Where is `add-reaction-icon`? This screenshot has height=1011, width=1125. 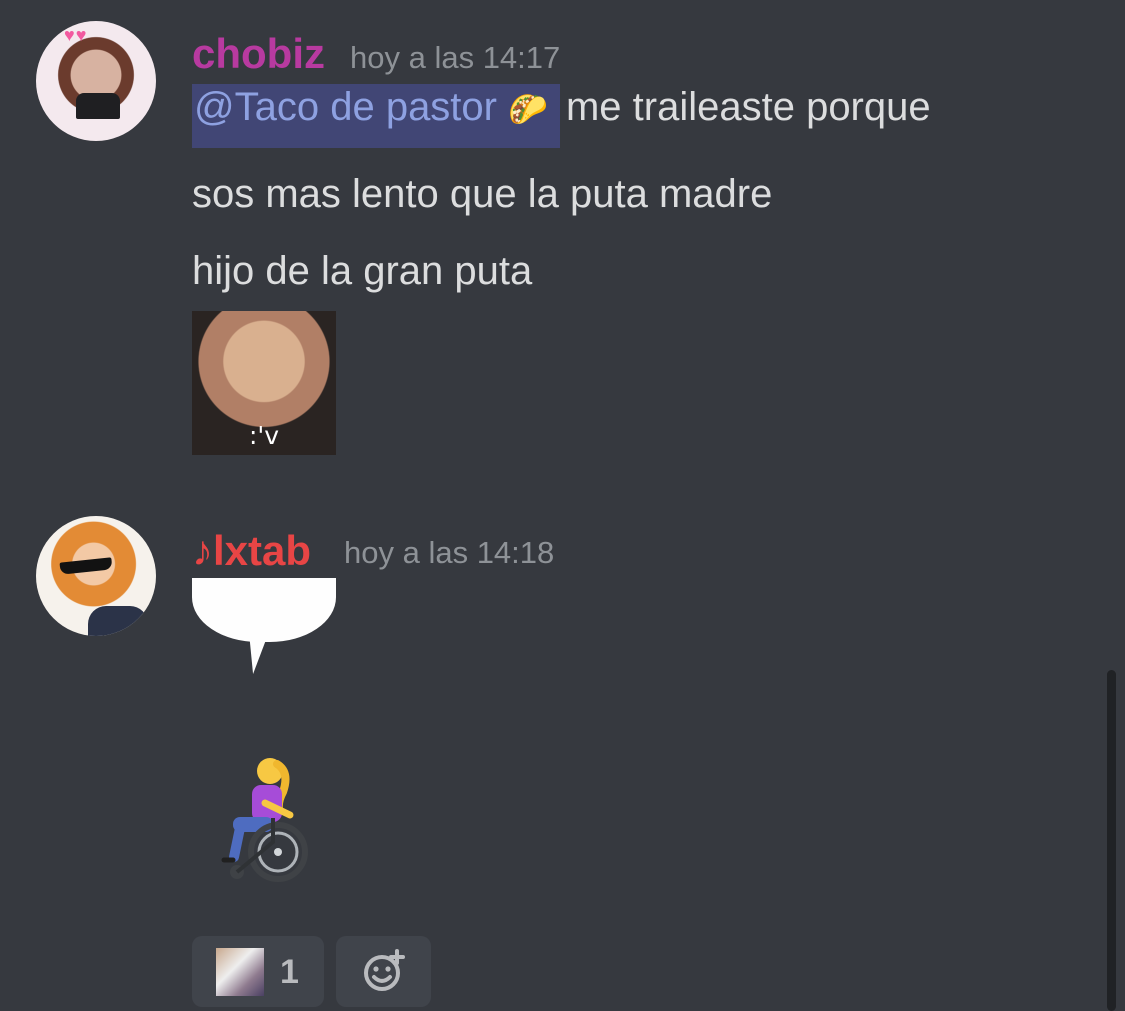
add-reaction-icon is located at coordinates (384, 970).